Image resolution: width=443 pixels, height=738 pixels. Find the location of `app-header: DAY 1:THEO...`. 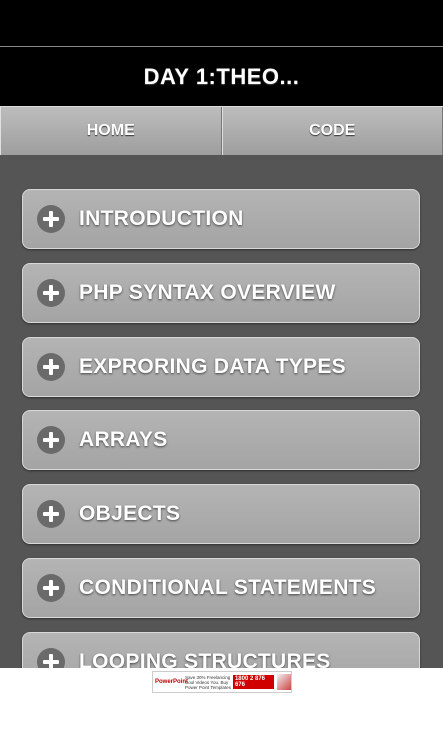

app-header: DAY 1:THEO... is located at coordinates (221, 76).